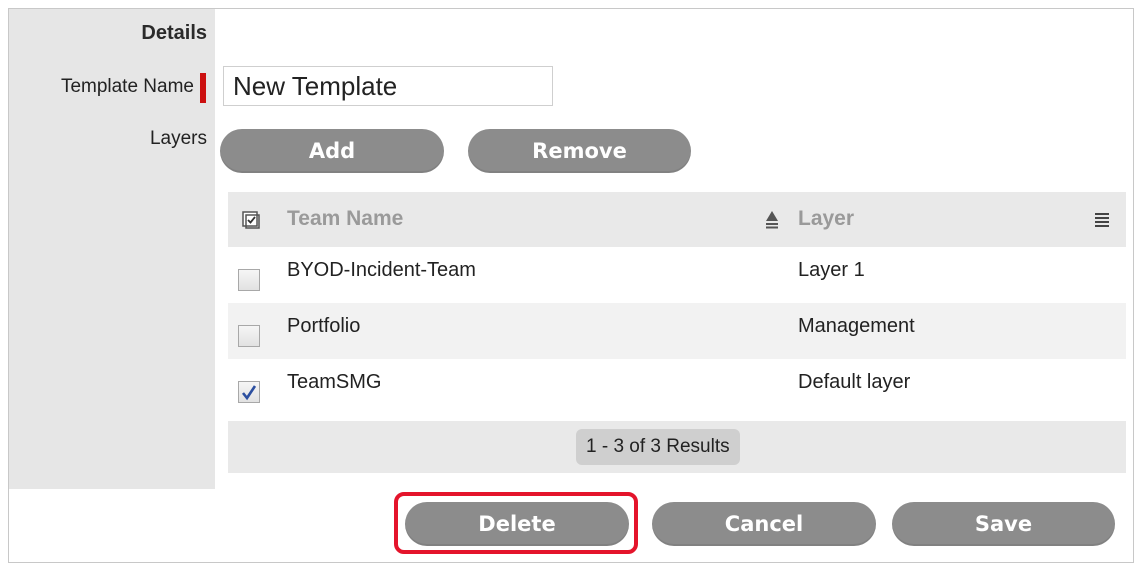  I want to click on layer-cell: Management, so click(856, 326).